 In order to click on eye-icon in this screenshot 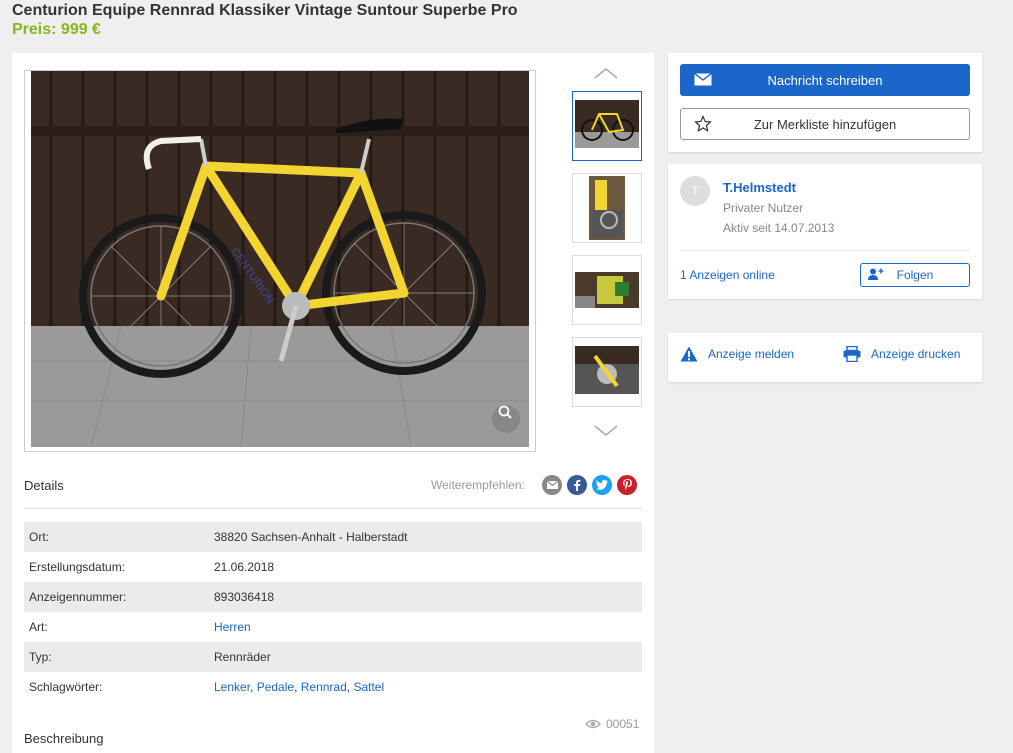, I will do `click(593, 724)`.